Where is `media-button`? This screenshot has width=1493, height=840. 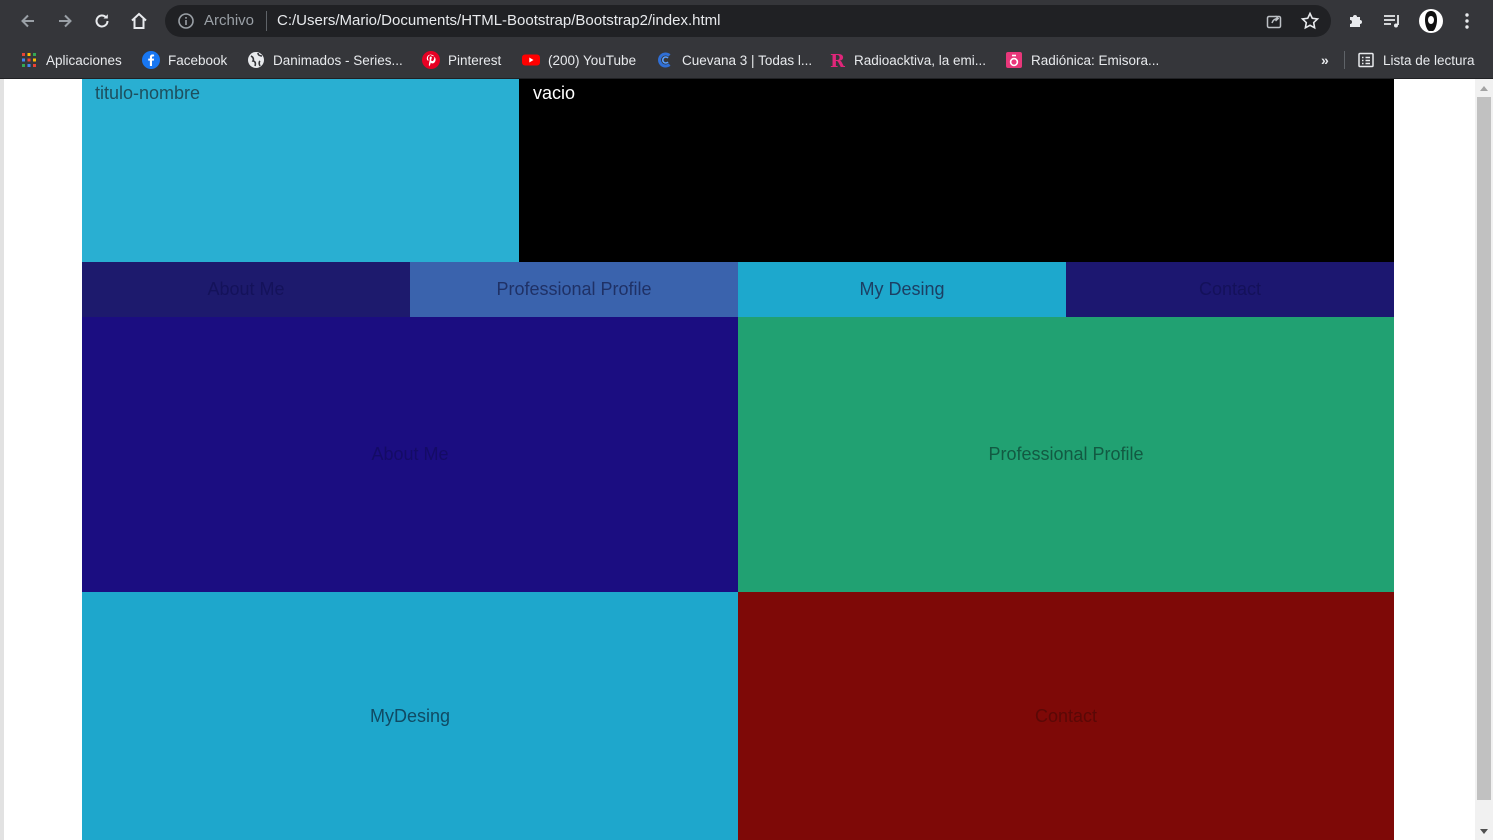
media-button is located at coordinates (1392, 21).